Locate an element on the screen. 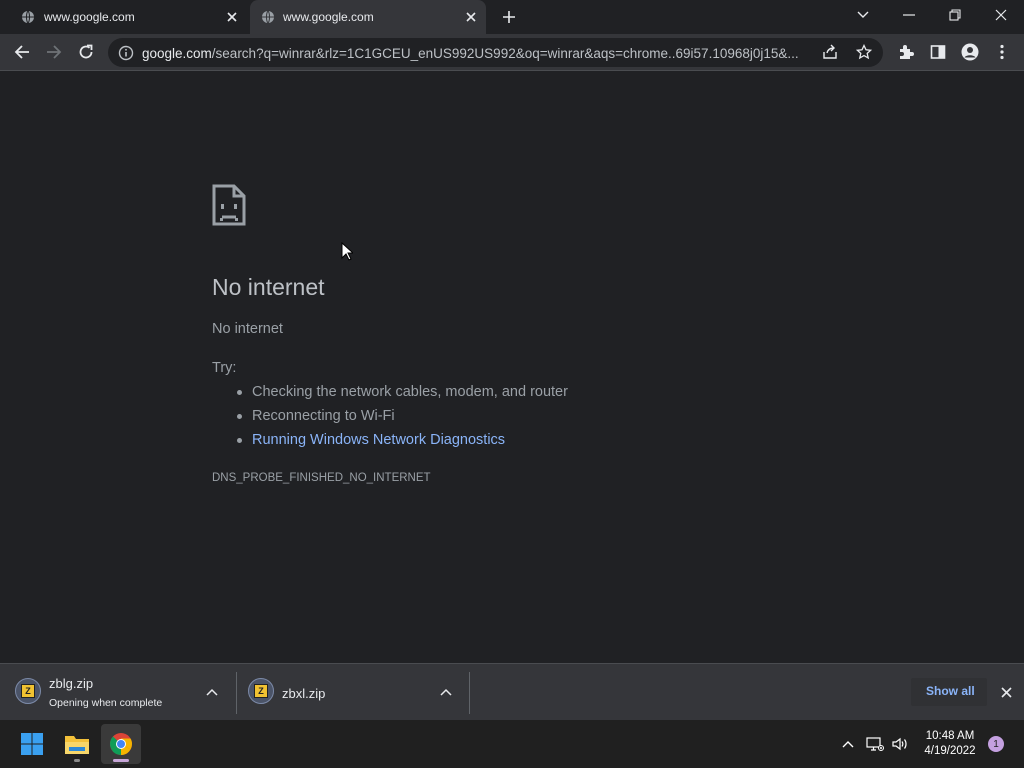 This screenshot has width=1024, height=768. restore-icon is located at coordinates (955, 15).